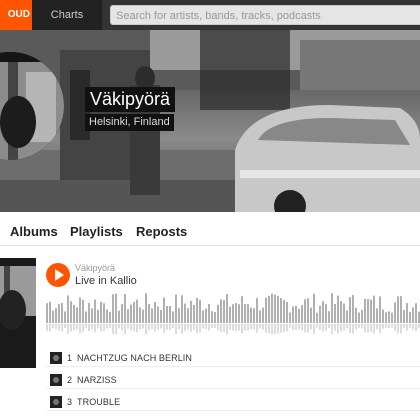 The width and height of the screenshot is (420, 420). What do you see at coordinates (233, 402) in the screenshot?
I see `tracklist-item: 3 TROUBLE` at bounding box center [233, 402].